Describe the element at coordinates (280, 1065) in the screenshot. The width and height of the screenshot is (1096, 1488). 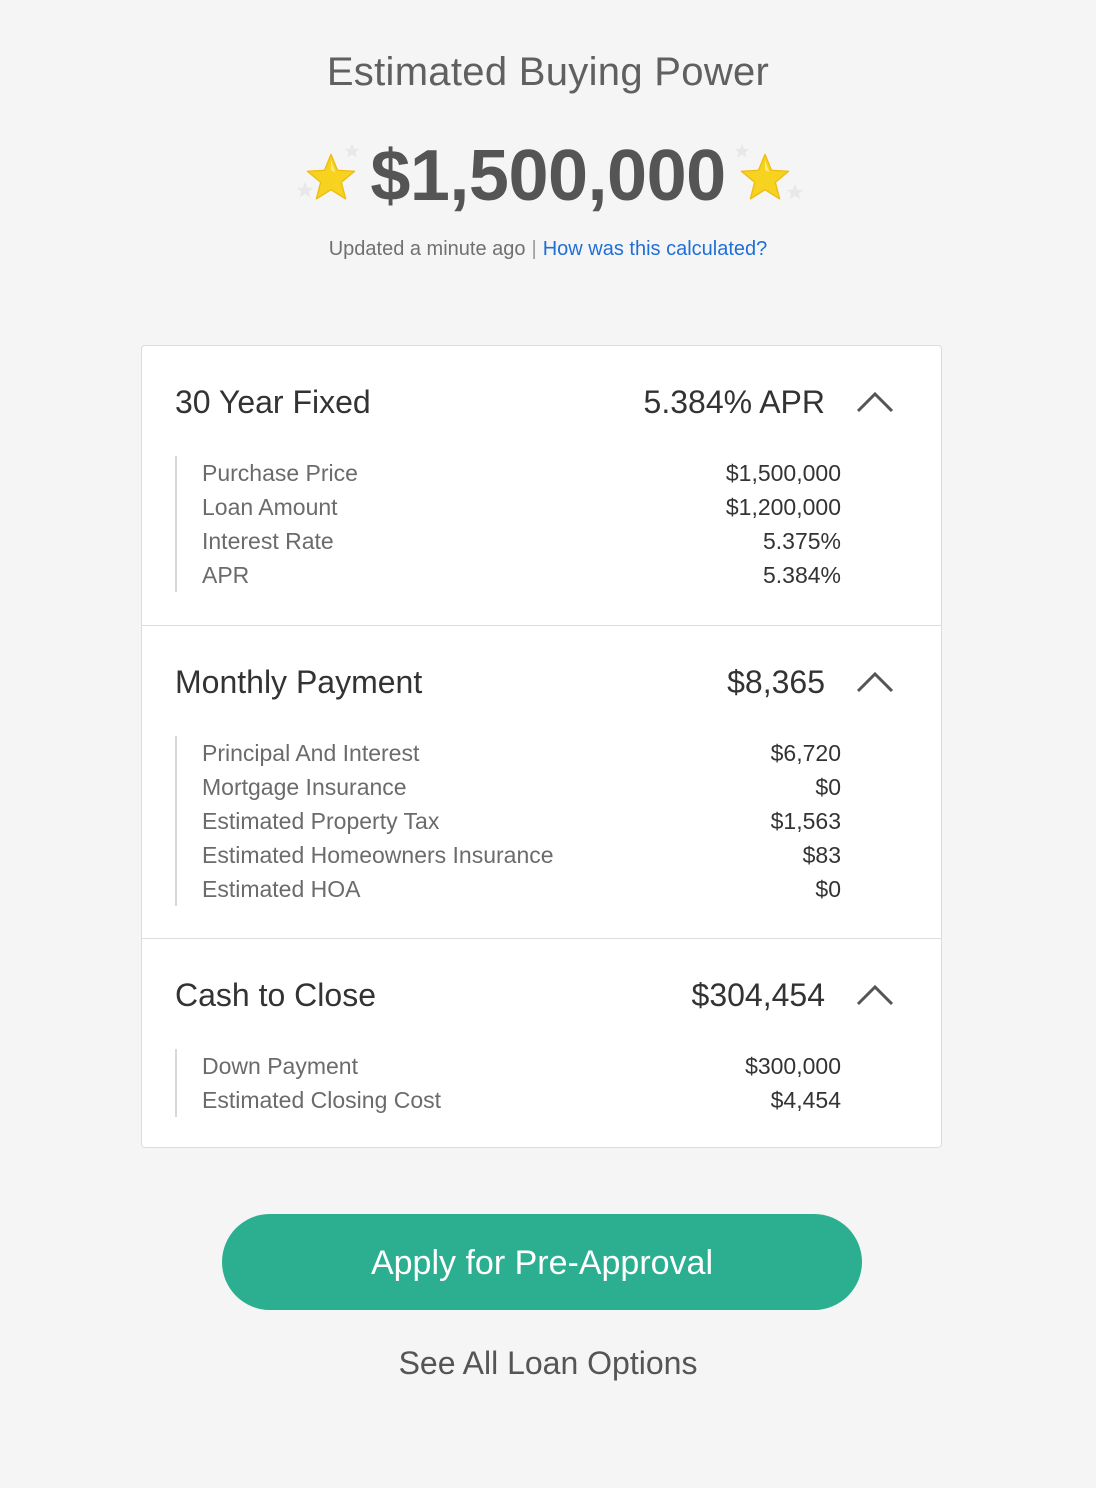
I see `row-label: Down Payment` at that location.